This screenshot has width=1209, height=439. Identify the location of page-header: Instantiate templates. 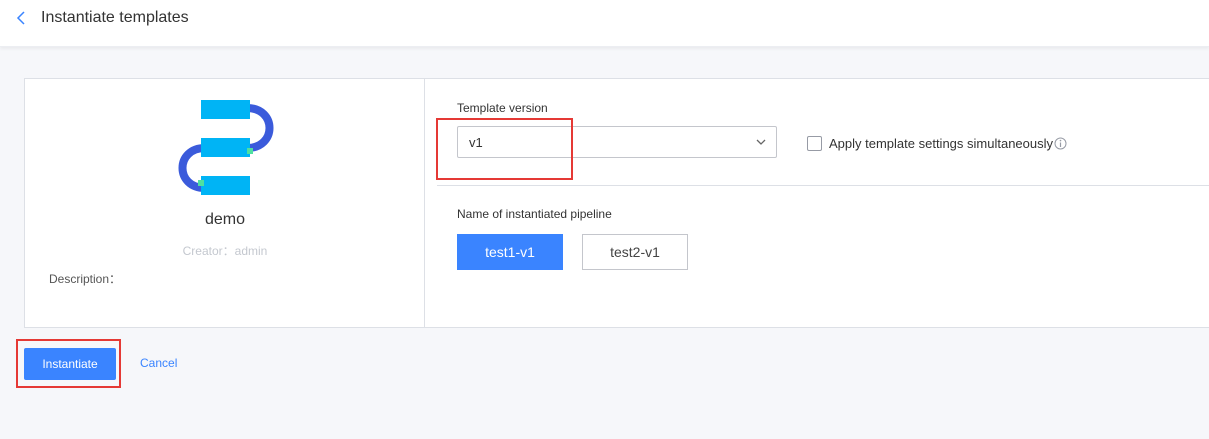
(604, 23).